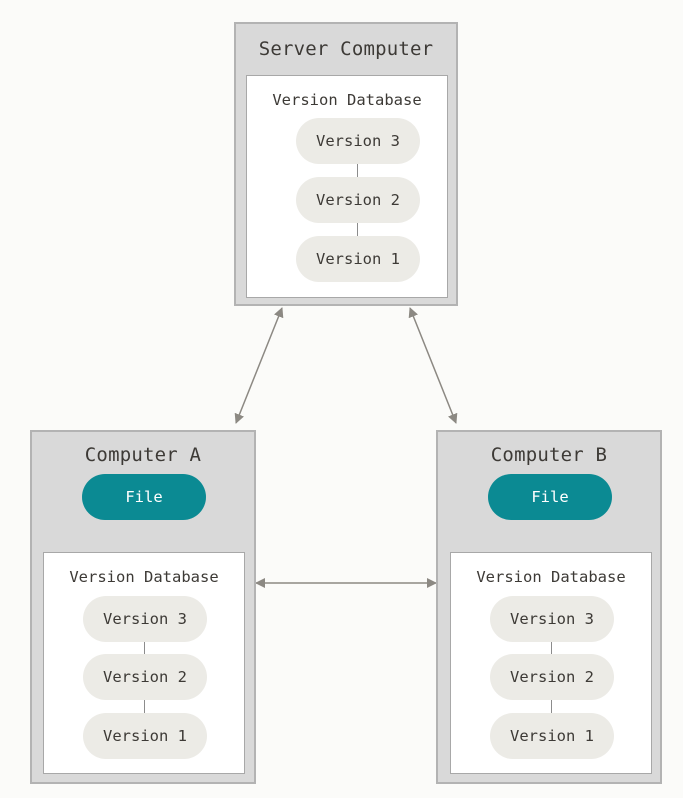 Image resolution: width=683 pixels, height=798 pixels. Describe the element at coordinates (549, 455) in the screenshot. I see `computer-b-title: Computer B` at that location.